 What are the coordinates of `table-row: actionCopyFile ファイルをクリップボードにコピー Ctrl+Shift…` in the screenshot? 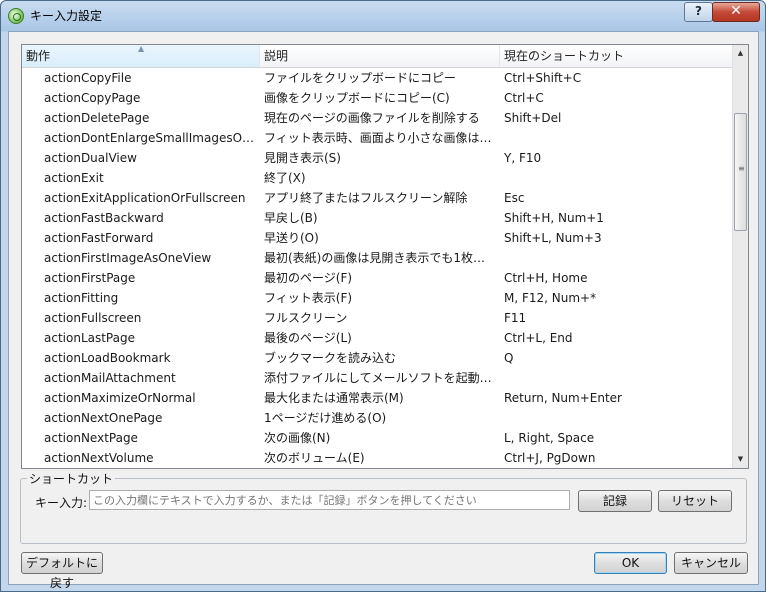 It's located at (377, 78).